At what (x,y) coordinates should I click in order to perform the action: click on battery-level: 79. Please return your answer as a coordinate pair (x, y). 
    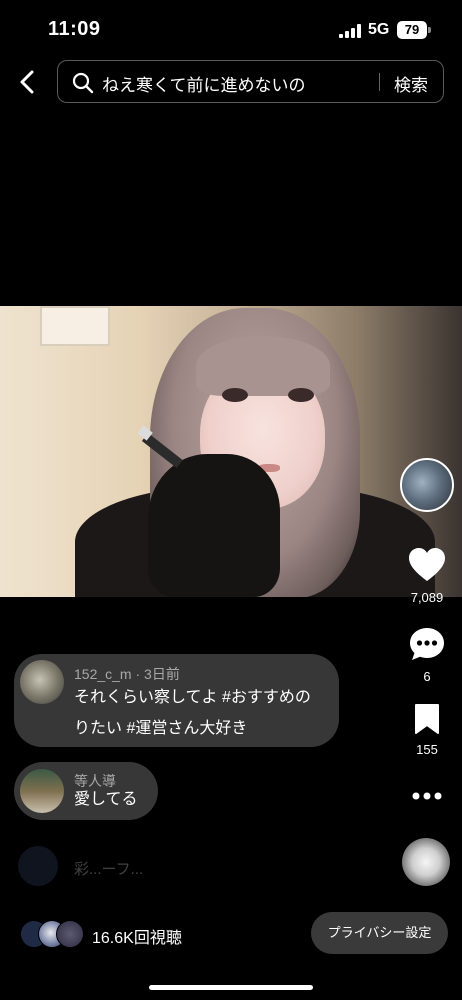
    Looking at the image, I should click on (412, 30).